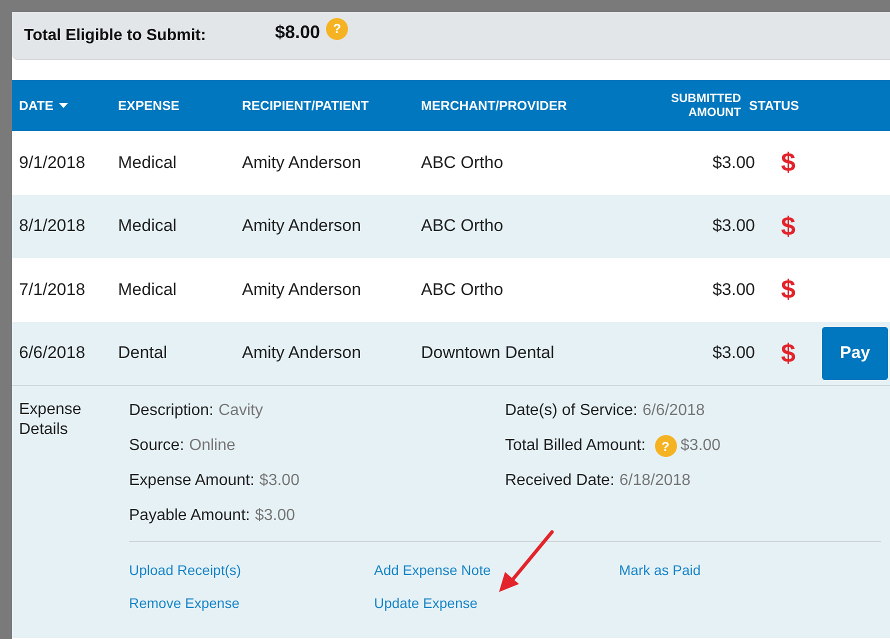 The height and width of the screenshot is (639, 890). I want to click on action-link: Update Expense, so click(426, 603).